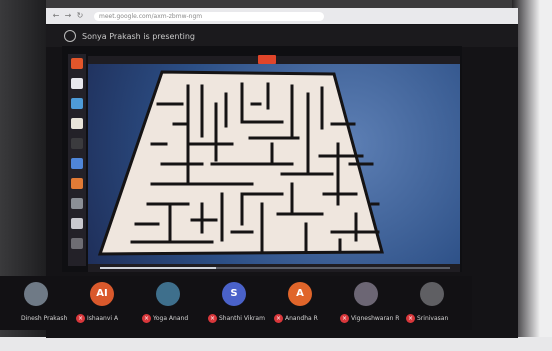  I want to click on participant-tile: S × Shanthi Vikram, so click(237, 303).